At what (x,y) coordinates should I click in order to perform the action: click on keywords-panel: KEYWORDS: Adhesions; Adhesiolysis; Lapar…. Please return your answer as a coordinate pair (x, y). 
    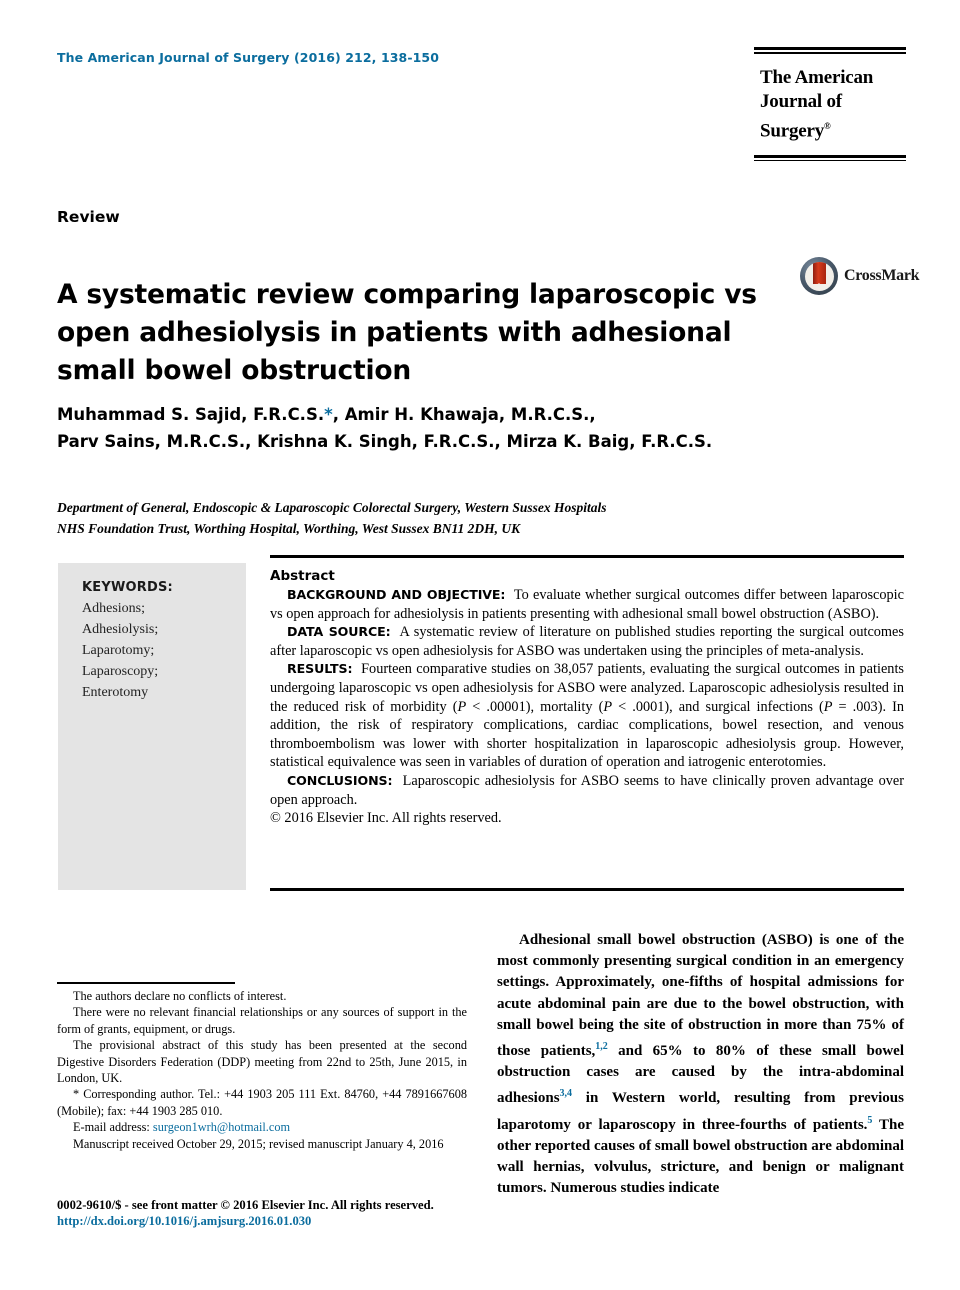
    Looking at the image, I should click on (152, 726).